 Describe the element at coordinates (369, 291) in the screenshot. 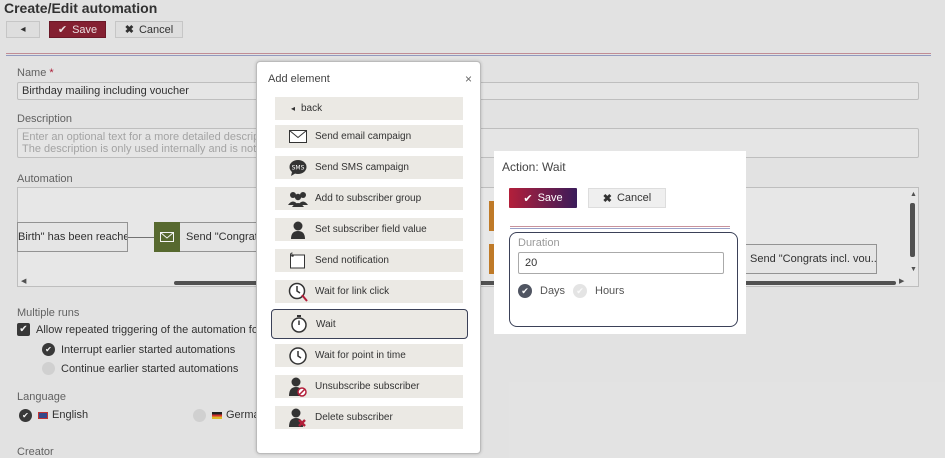

I see `element-wait-for-link-click: Wait for link click` at that location.